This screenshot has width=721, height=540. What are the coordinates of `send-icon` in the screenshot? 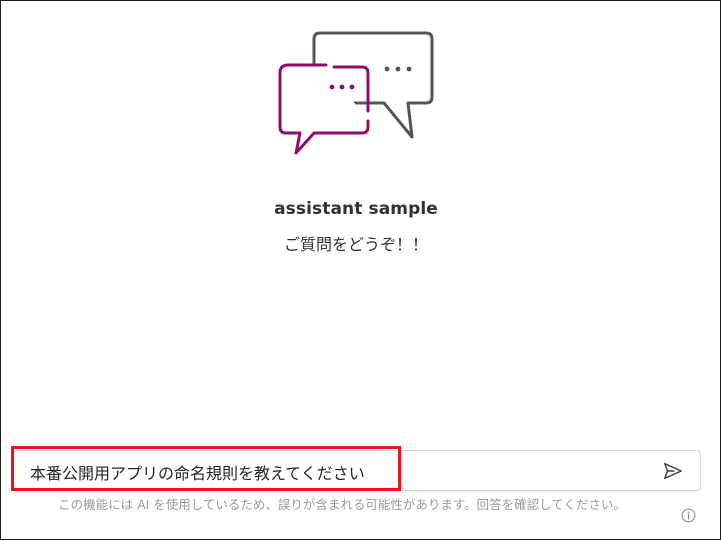 It's located at (673, 471).